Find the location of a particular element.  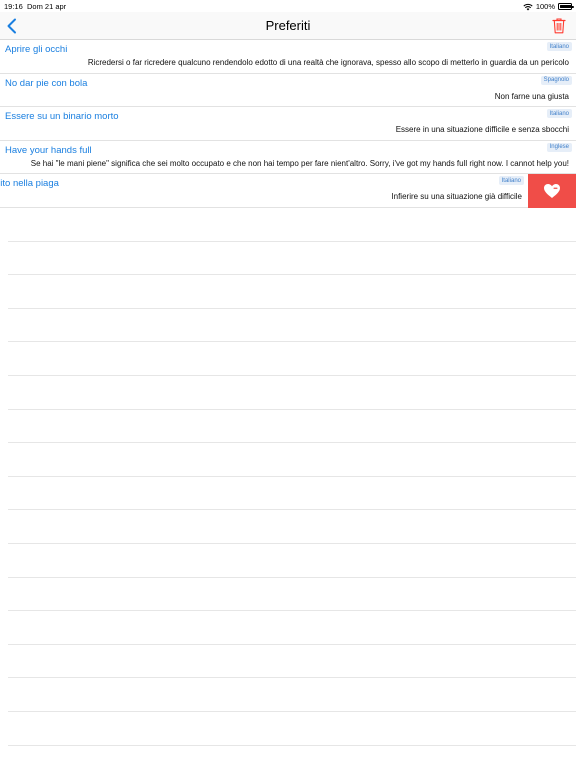

delete-all-button is located at coordinates (559, 25).